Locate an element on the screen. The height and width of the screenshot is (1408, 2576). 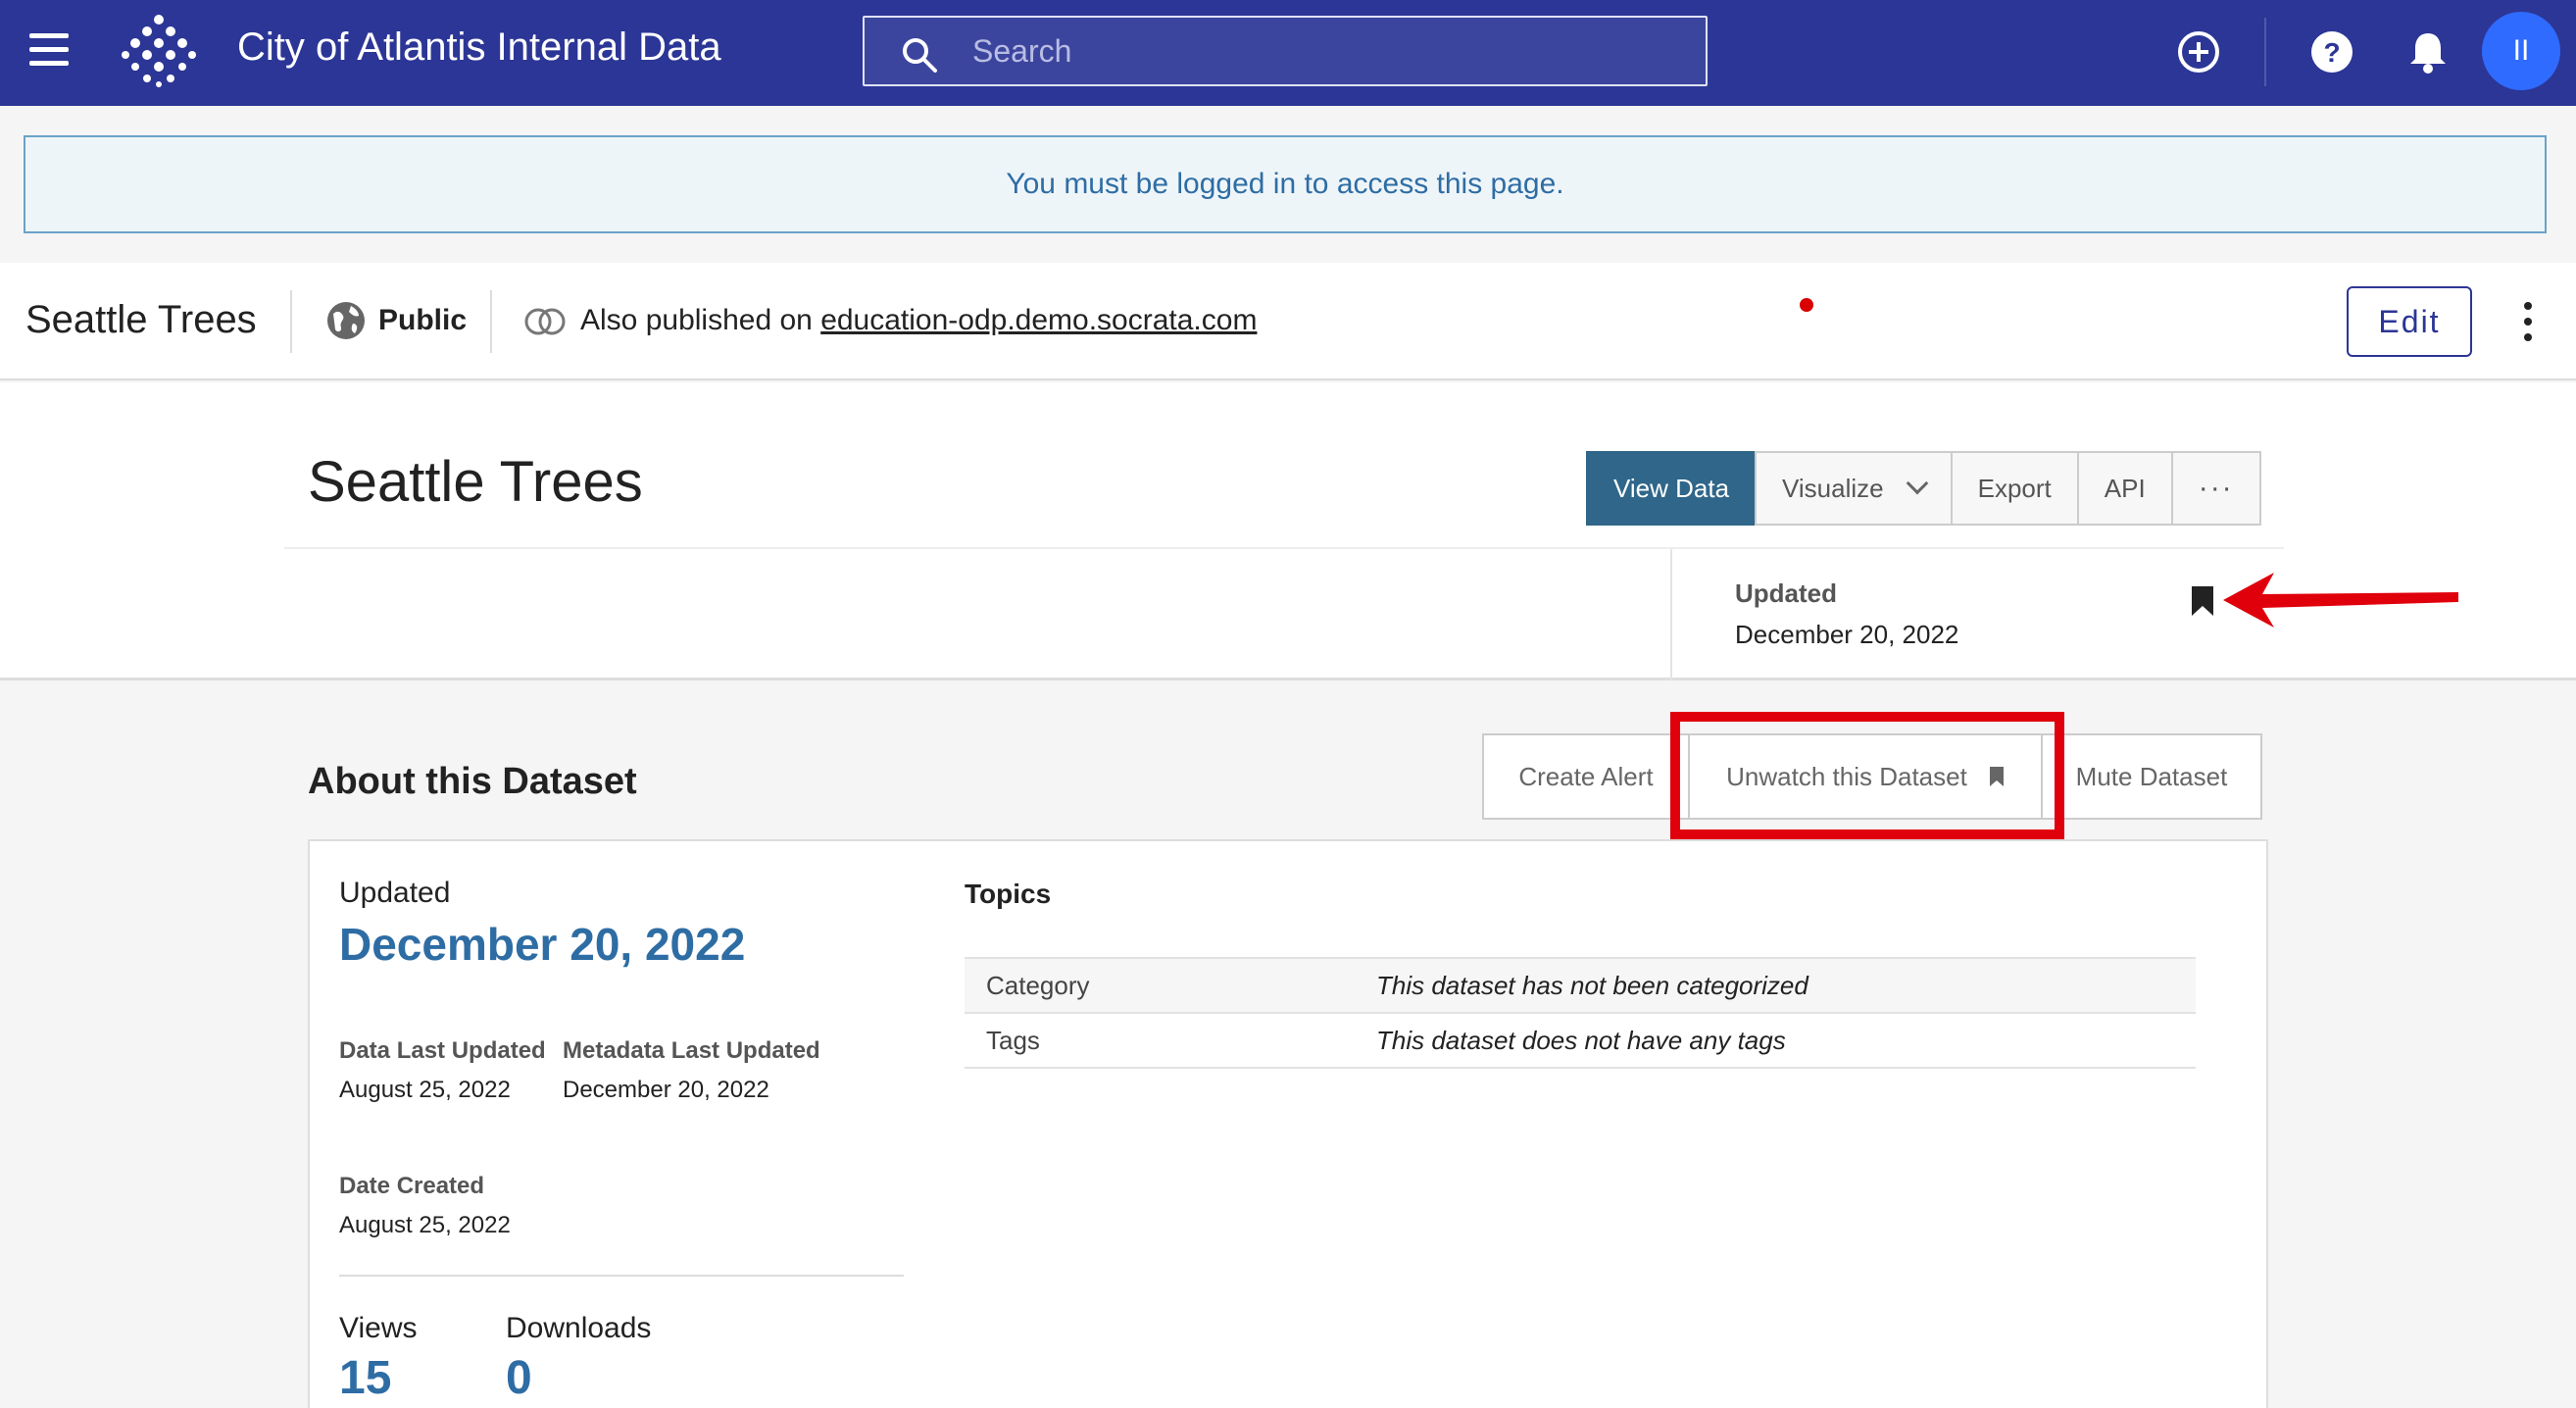
visualize-label: Visualize is located at coordinates (1833, 488).